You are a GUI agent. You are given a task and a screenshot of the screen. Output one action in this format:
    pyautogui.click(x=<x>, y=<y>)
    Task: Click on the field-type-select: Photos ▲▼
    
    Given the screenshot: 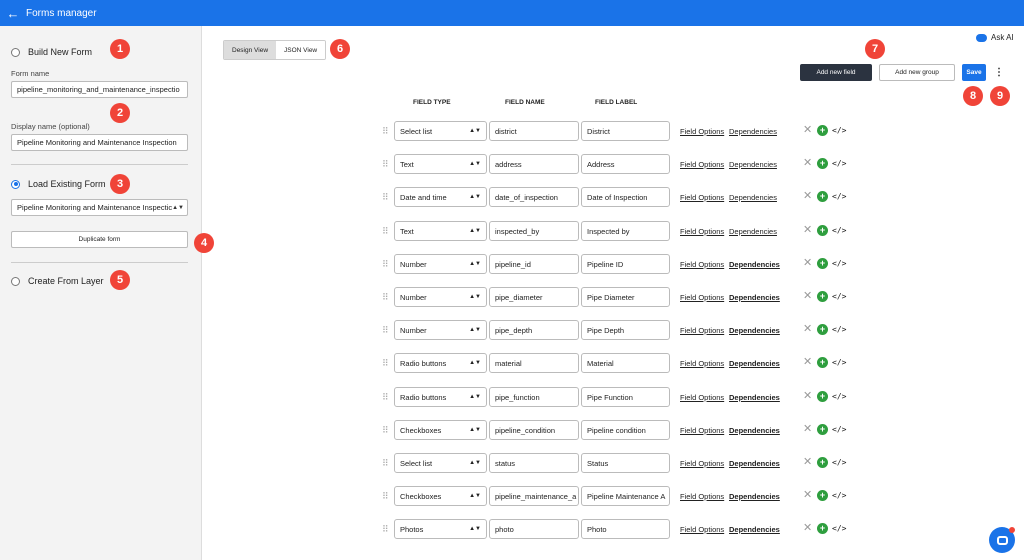 What is the action you would take?
    pyautogui.click(x=440, y=529)
    